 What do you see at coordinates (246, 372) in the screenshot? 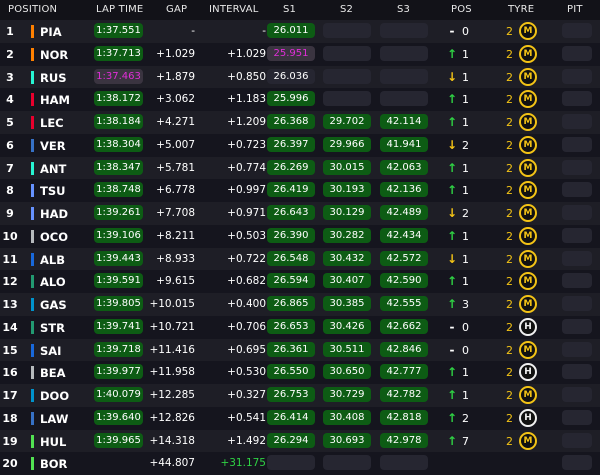
I see `interval-value: +0.530` at bounding box center [246, 372].